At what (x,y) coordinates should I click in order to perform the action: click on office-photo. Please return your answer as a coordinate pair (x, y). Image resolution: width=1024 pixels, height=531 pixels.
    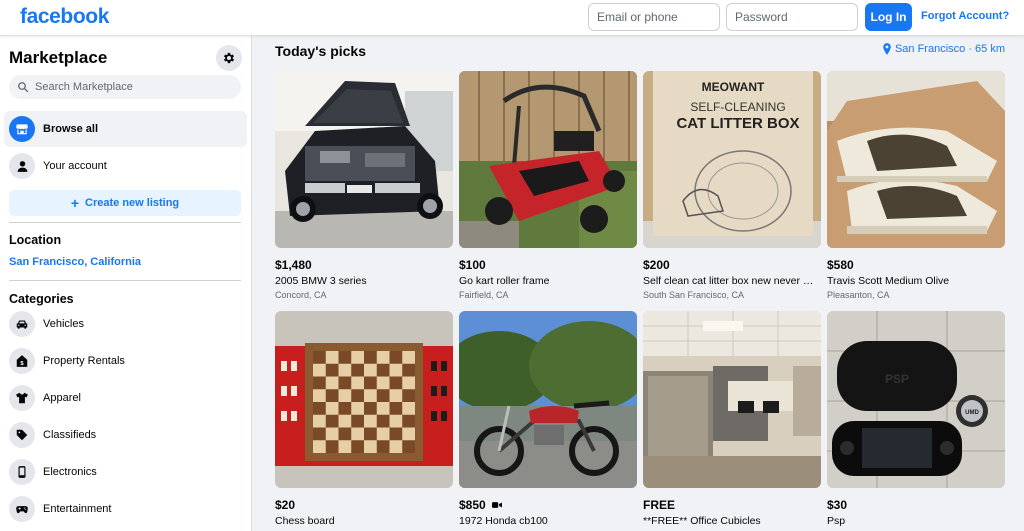
    Looking at the image, I should click on (732, 399).